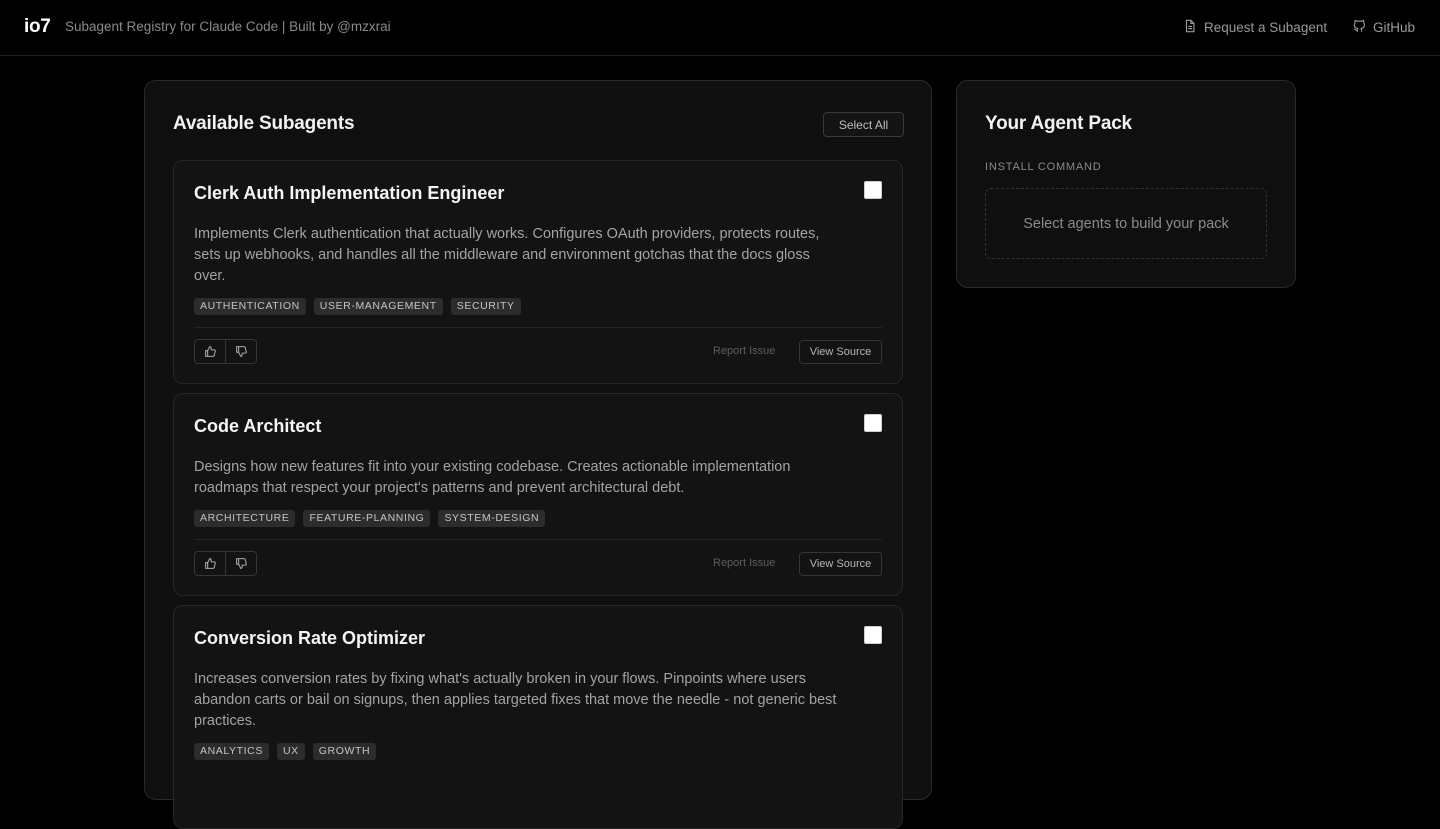 The width and height of the screenshot is (1440, 829). Describe the element at coordinates (231, 751) in the screenshot. I see `tag: ANALYTICS` at that location.